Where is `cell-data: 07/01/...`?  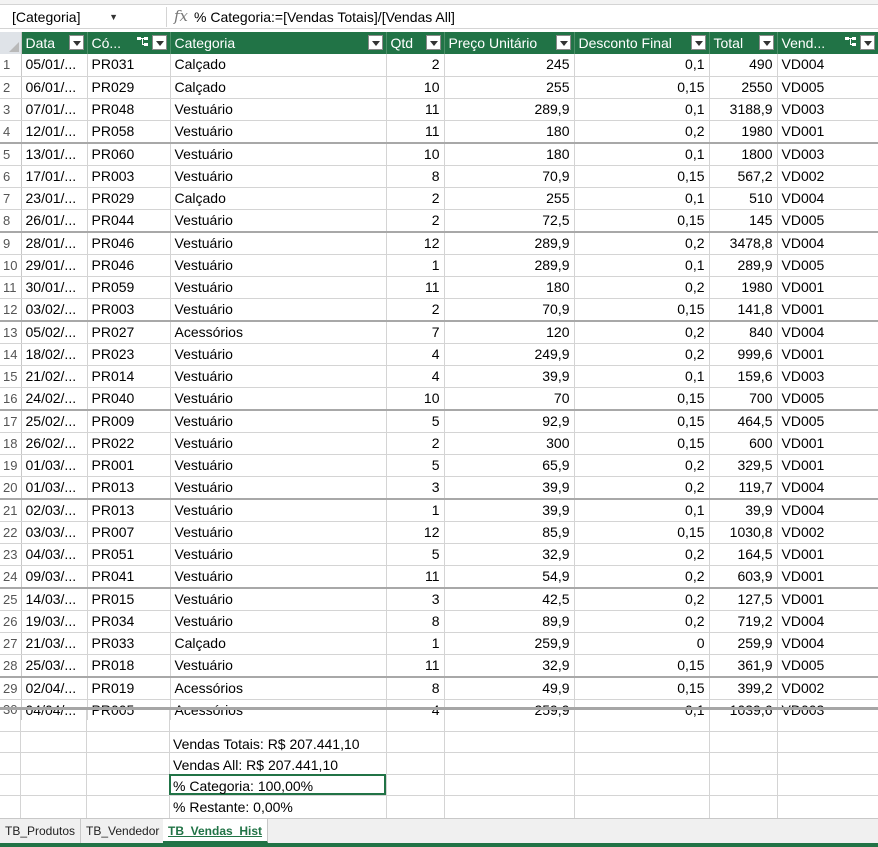
cell-data: 07/01/... is located at coordinates (54, 109).